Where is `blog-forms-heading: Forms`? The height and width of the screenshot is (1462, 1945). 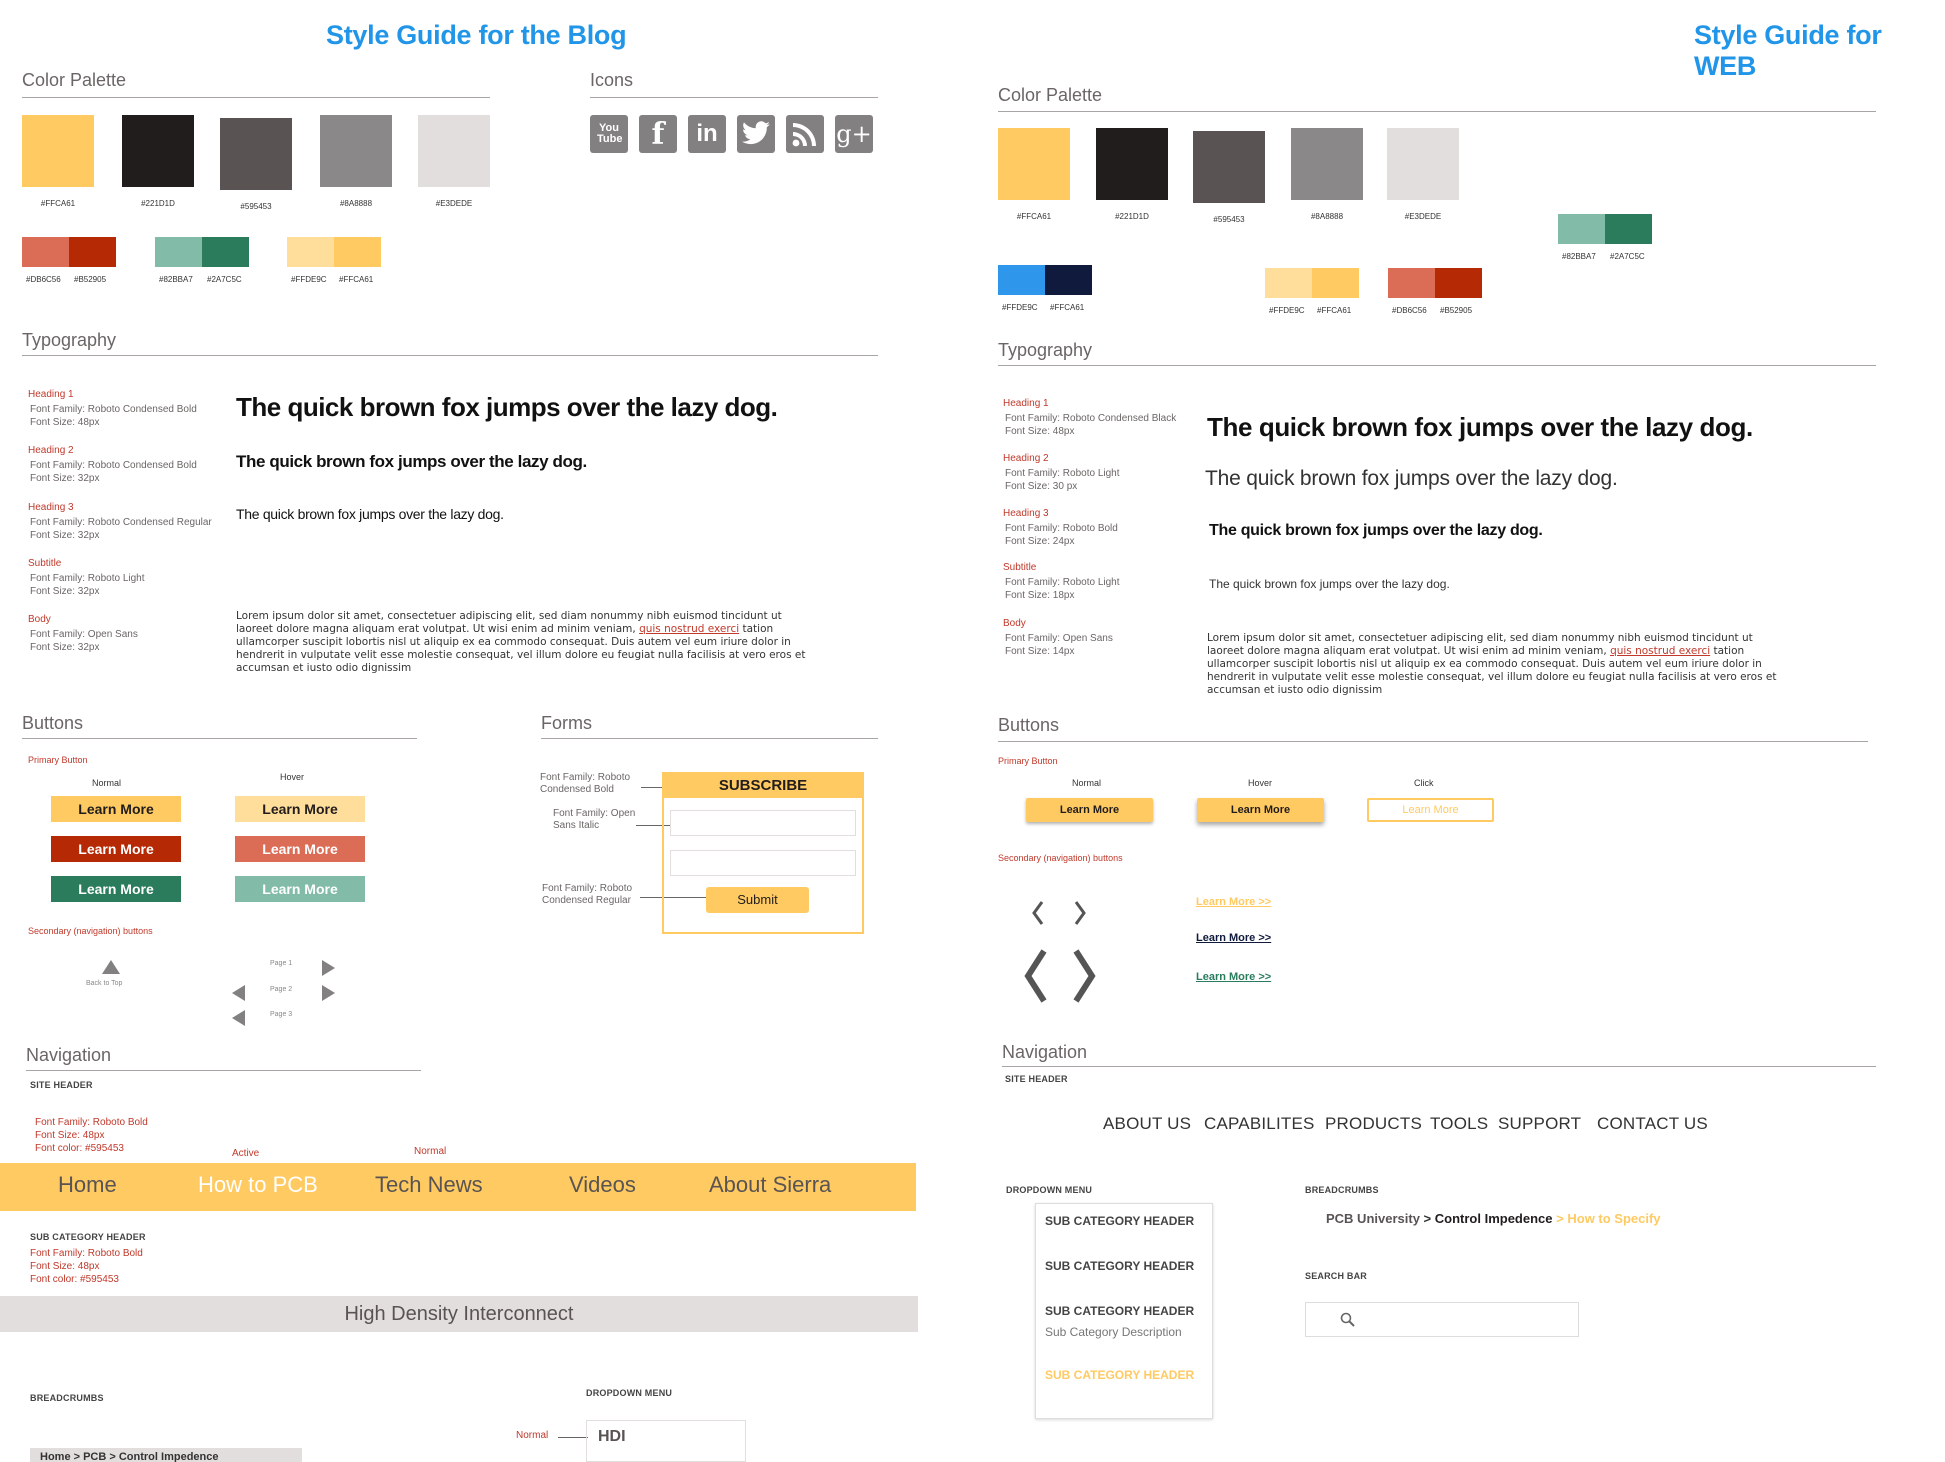 blog-forms-heading: Forms is located at coordinates (566, 723).